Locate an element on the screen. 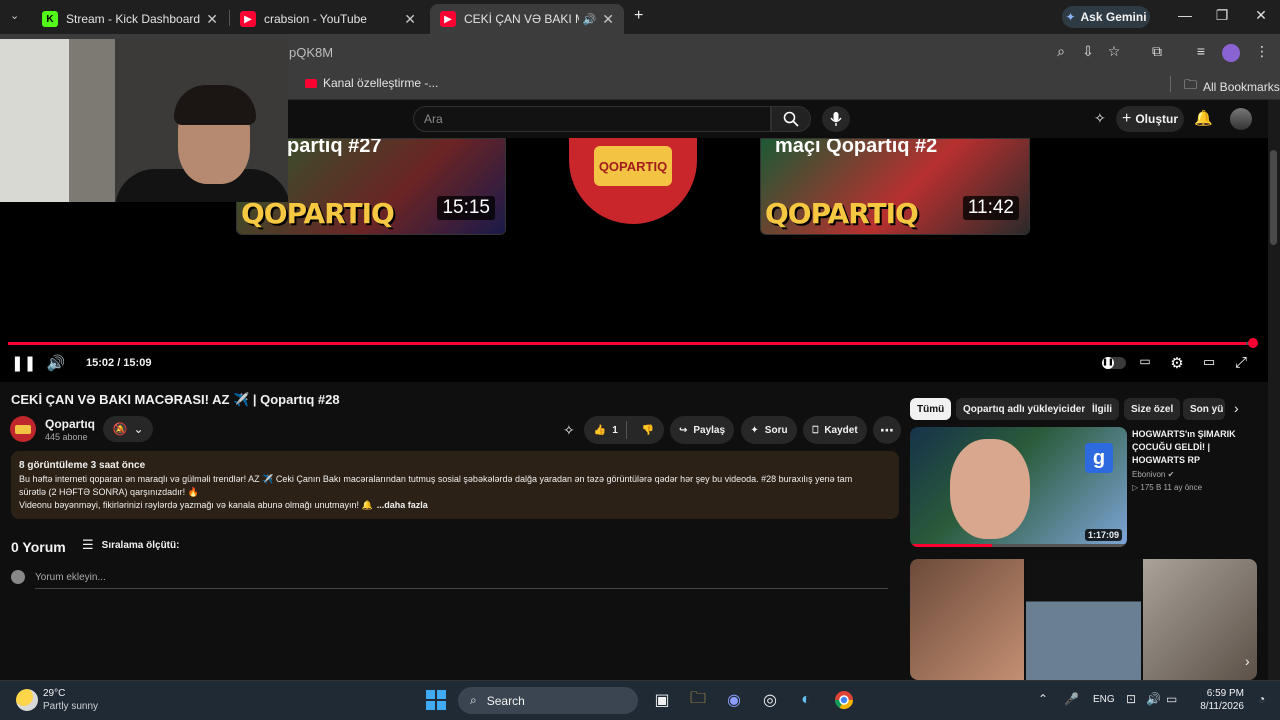 This screenshot has width=1280, height=720. weather-description: Partly sunny is located at coordinates (70, 706).